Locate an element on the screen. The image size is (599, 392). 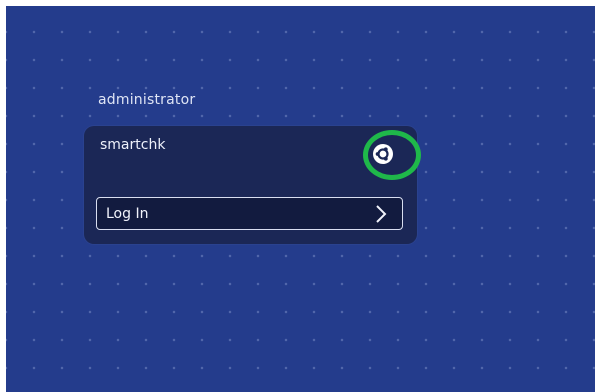
user-list-item-administrator: administrator is located at coordinates (146, 100).